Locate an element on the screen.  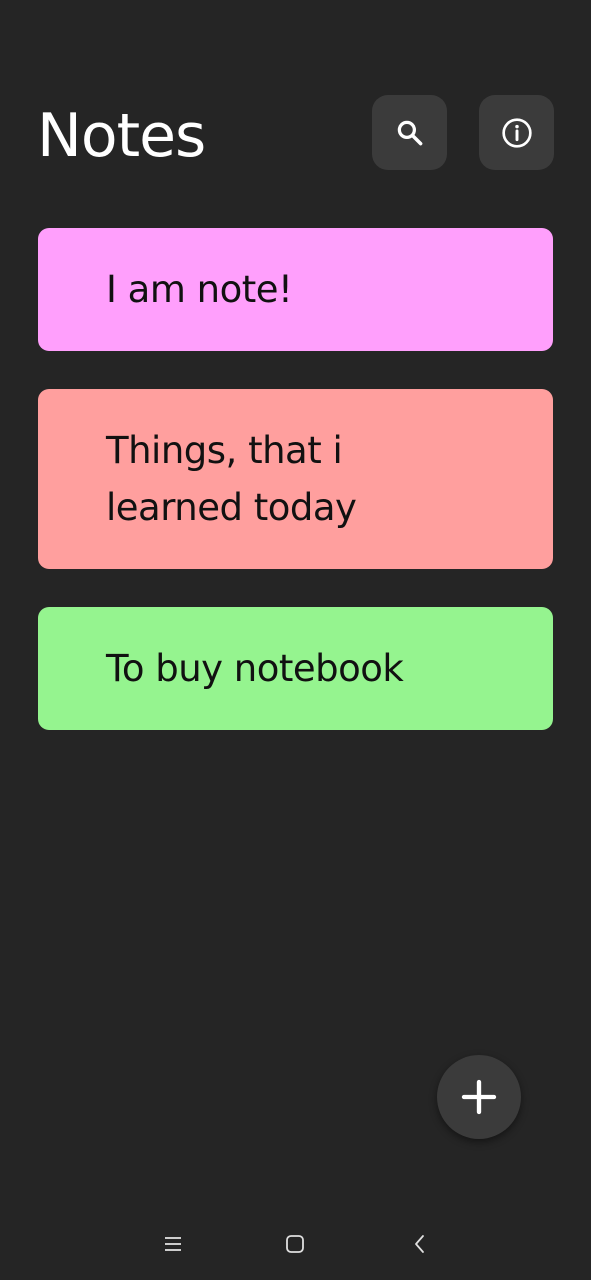
note-text: Things, that i learned today is located at coordinates (231, 479).